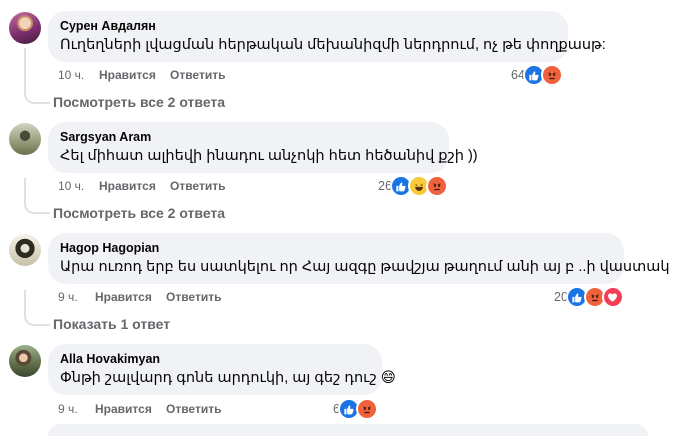 The height and width of the screenshot is (436, 675). I want to click on reactions-summary: 26, so click(413, 186).